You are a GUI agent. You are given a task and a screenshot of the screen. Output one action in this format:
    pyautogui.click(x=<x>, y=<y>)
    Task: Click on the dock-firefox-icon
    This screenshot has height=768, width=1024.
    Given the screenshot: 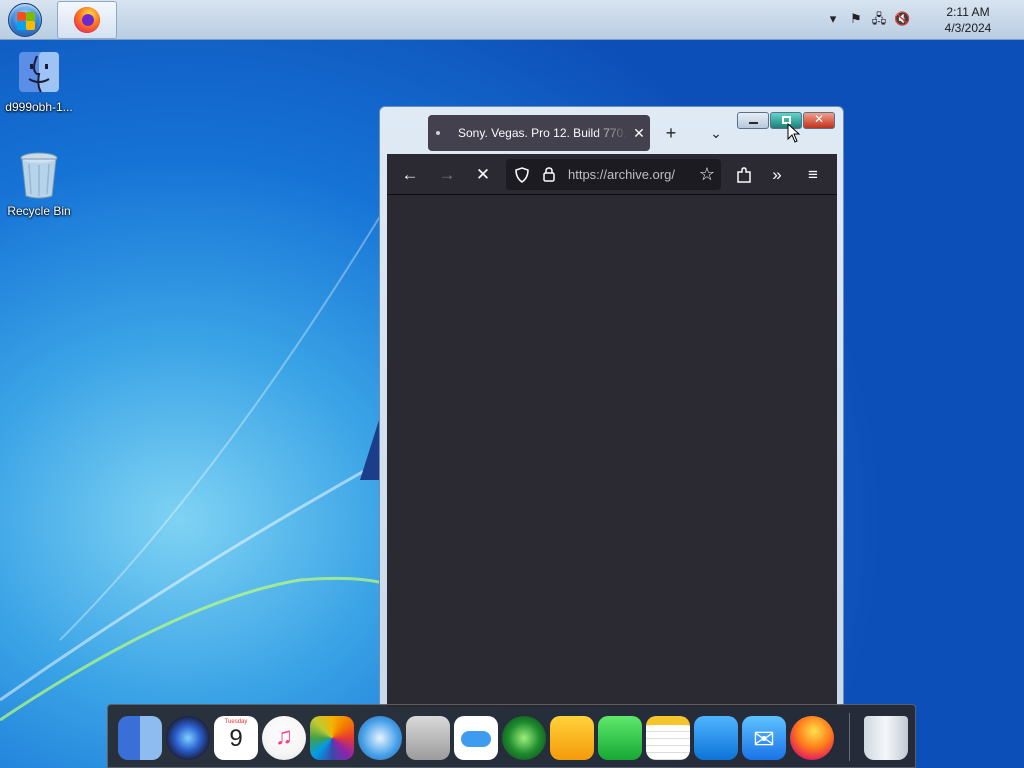 What is the action you would take?
    pyautogui.click(x=812, y=738)
    